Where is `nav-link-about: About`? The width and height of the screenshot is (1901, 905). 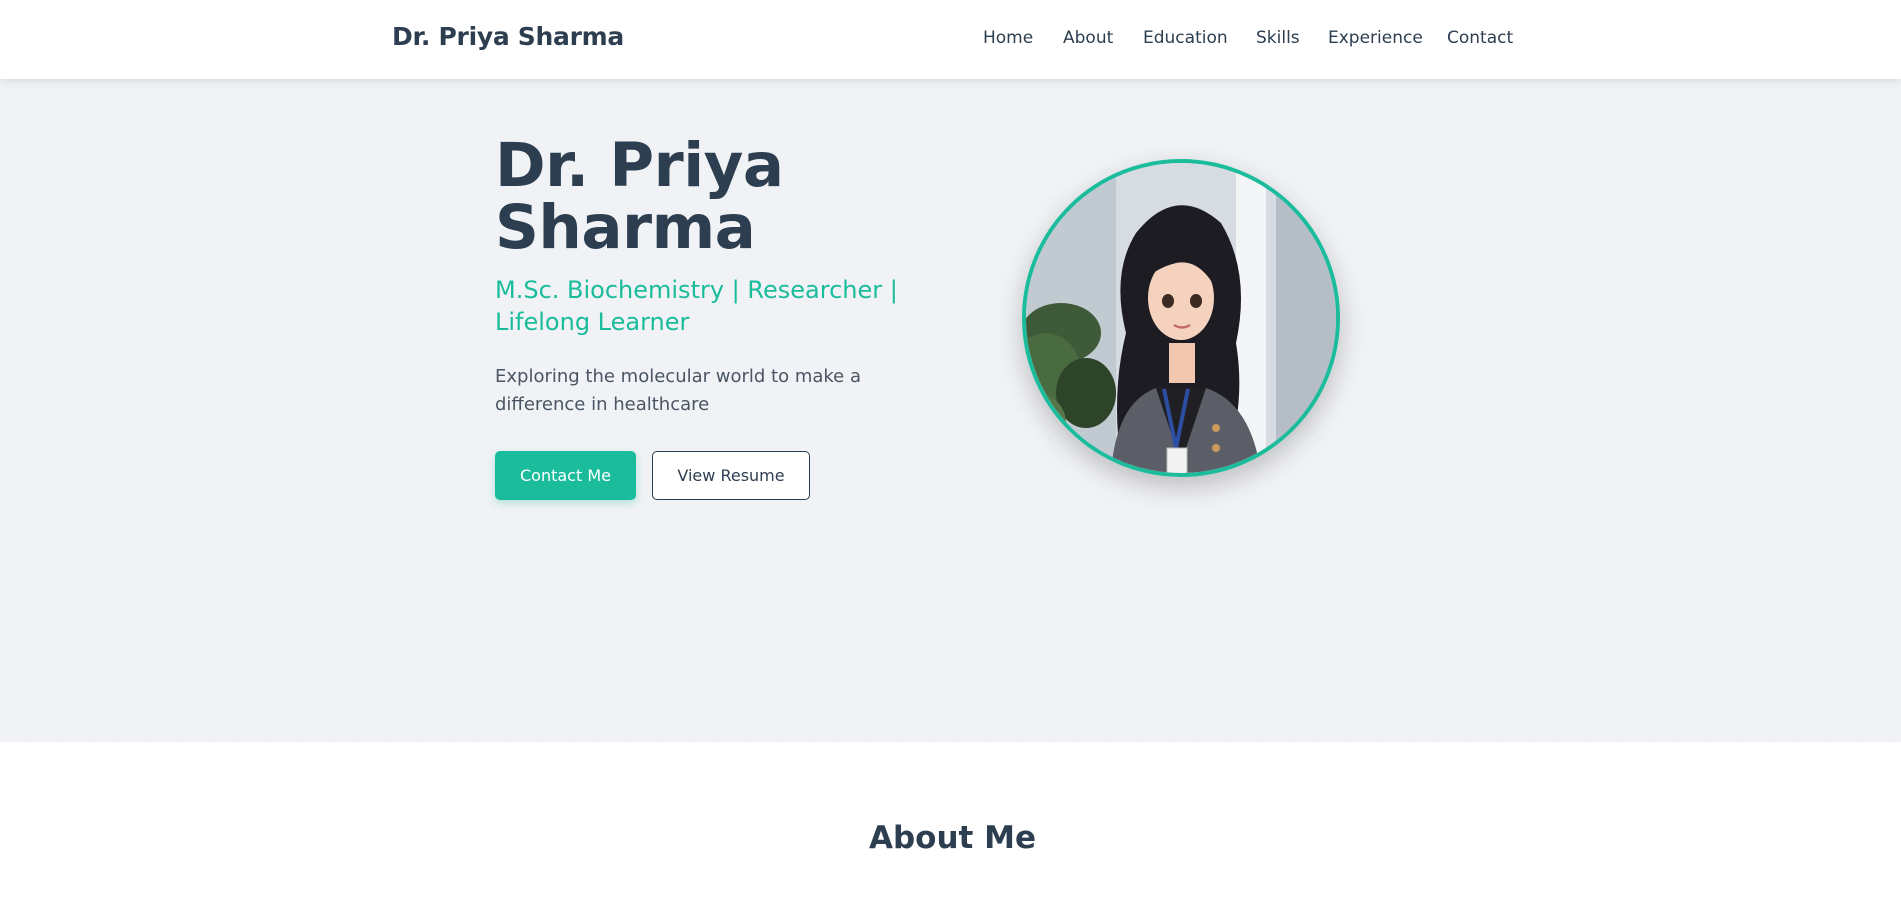 nav-link-about: About is located at coordinates (1088, 38).